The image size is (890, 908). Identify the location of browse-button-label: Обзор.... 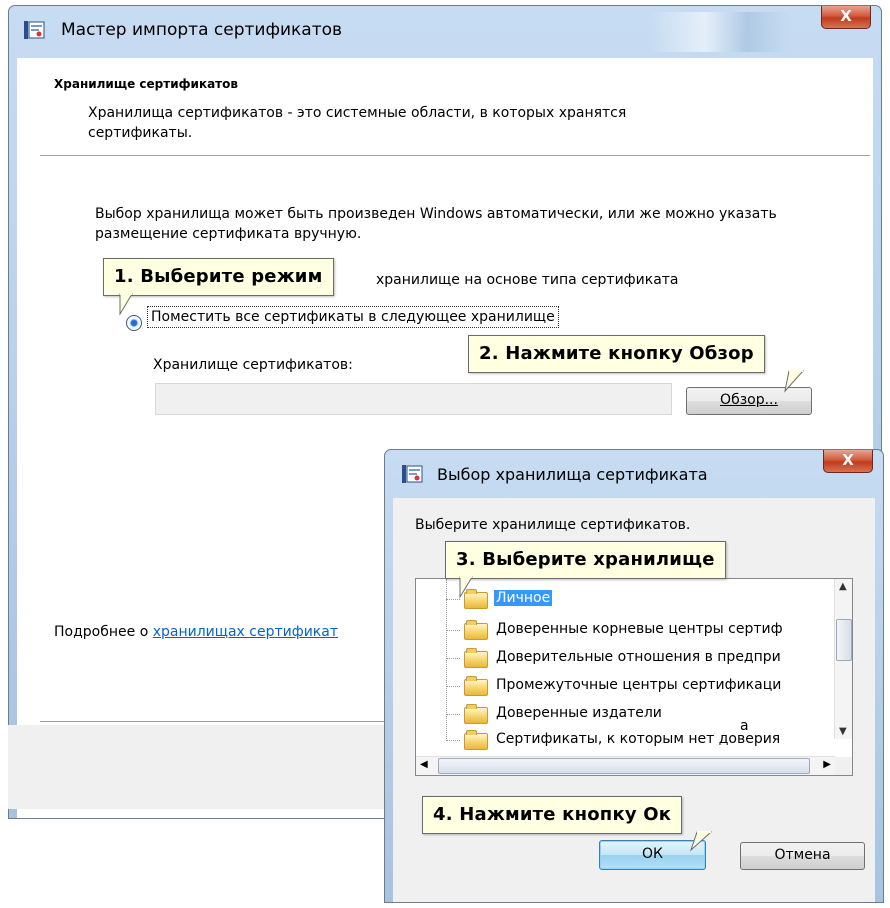
(749, 400).